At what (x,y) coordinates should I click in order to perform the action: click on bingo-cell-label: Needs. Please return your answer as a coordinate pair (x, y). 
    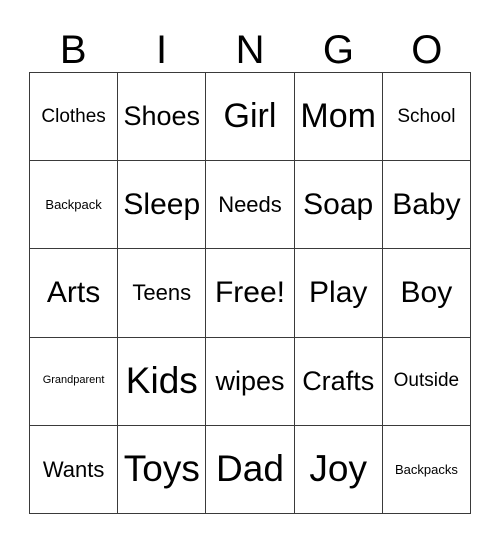
    Looking at the image, I should click on (250, 205).